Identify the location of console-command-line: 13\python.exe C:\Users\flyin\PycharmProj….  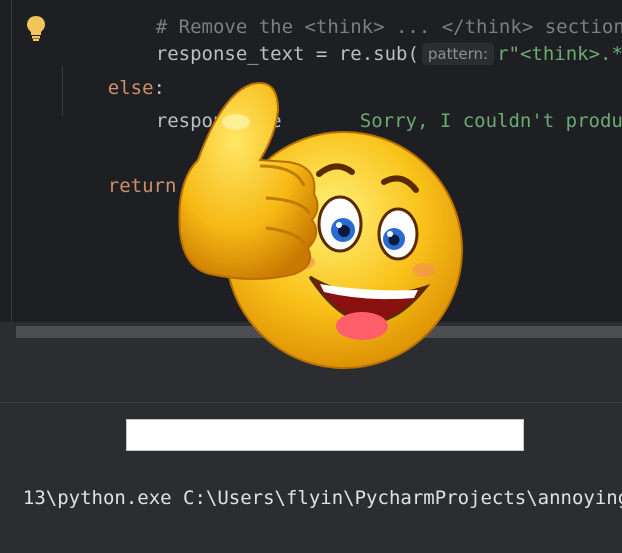
(311, 485).